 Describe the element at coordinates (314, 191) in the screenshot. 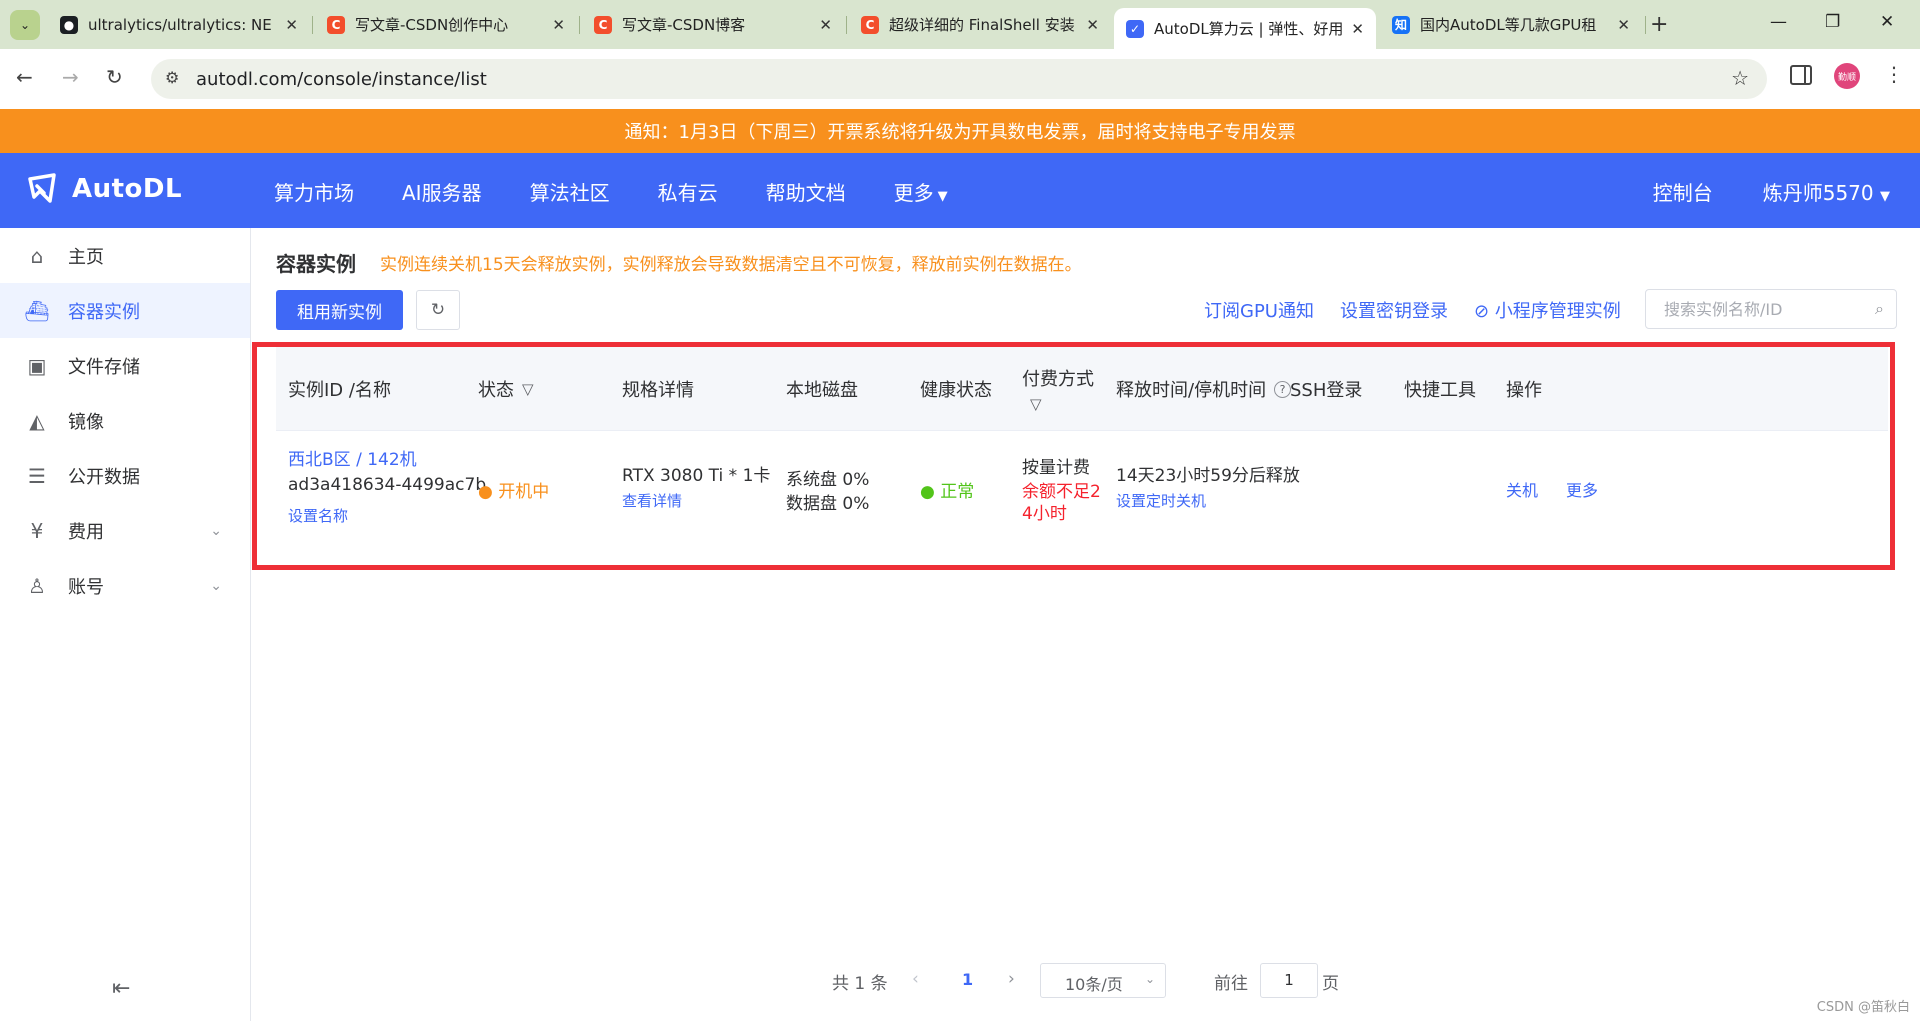

I see `nav-market: 算力市场` at that location.